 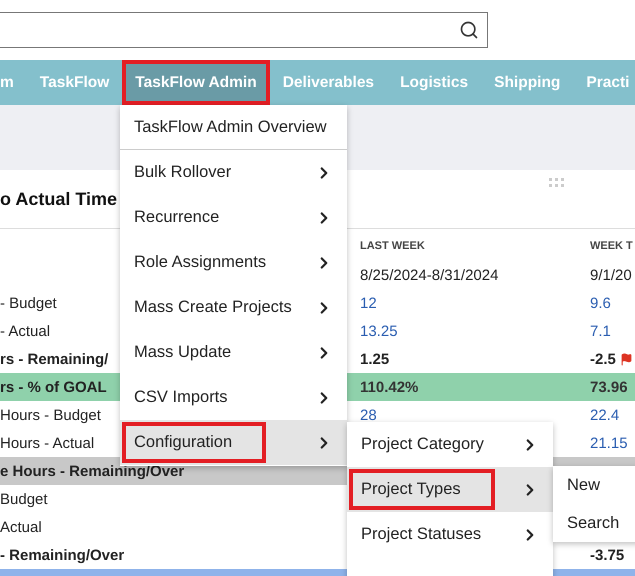 What do you see at coordinates (244, 30) in the screenshot?
I see `search-field` at bounding box center [244, 30].